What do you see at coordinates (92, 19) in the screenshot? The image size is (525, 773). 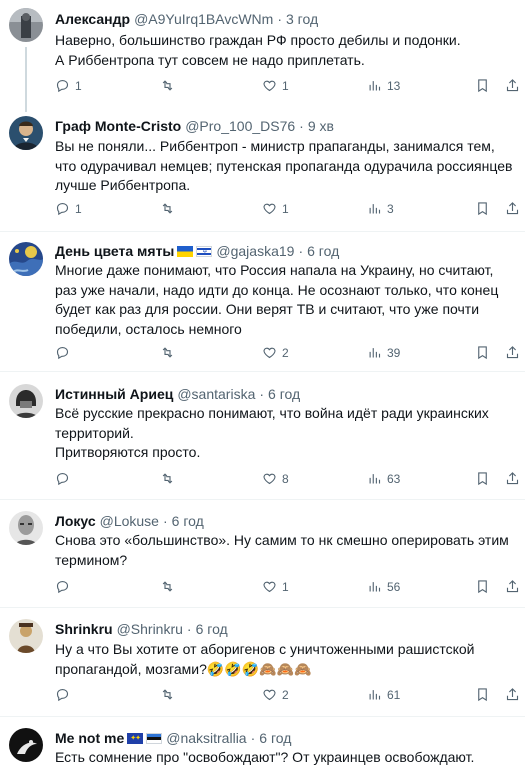 I see `user-display-name: Александр` at bounding box center [92, 19].